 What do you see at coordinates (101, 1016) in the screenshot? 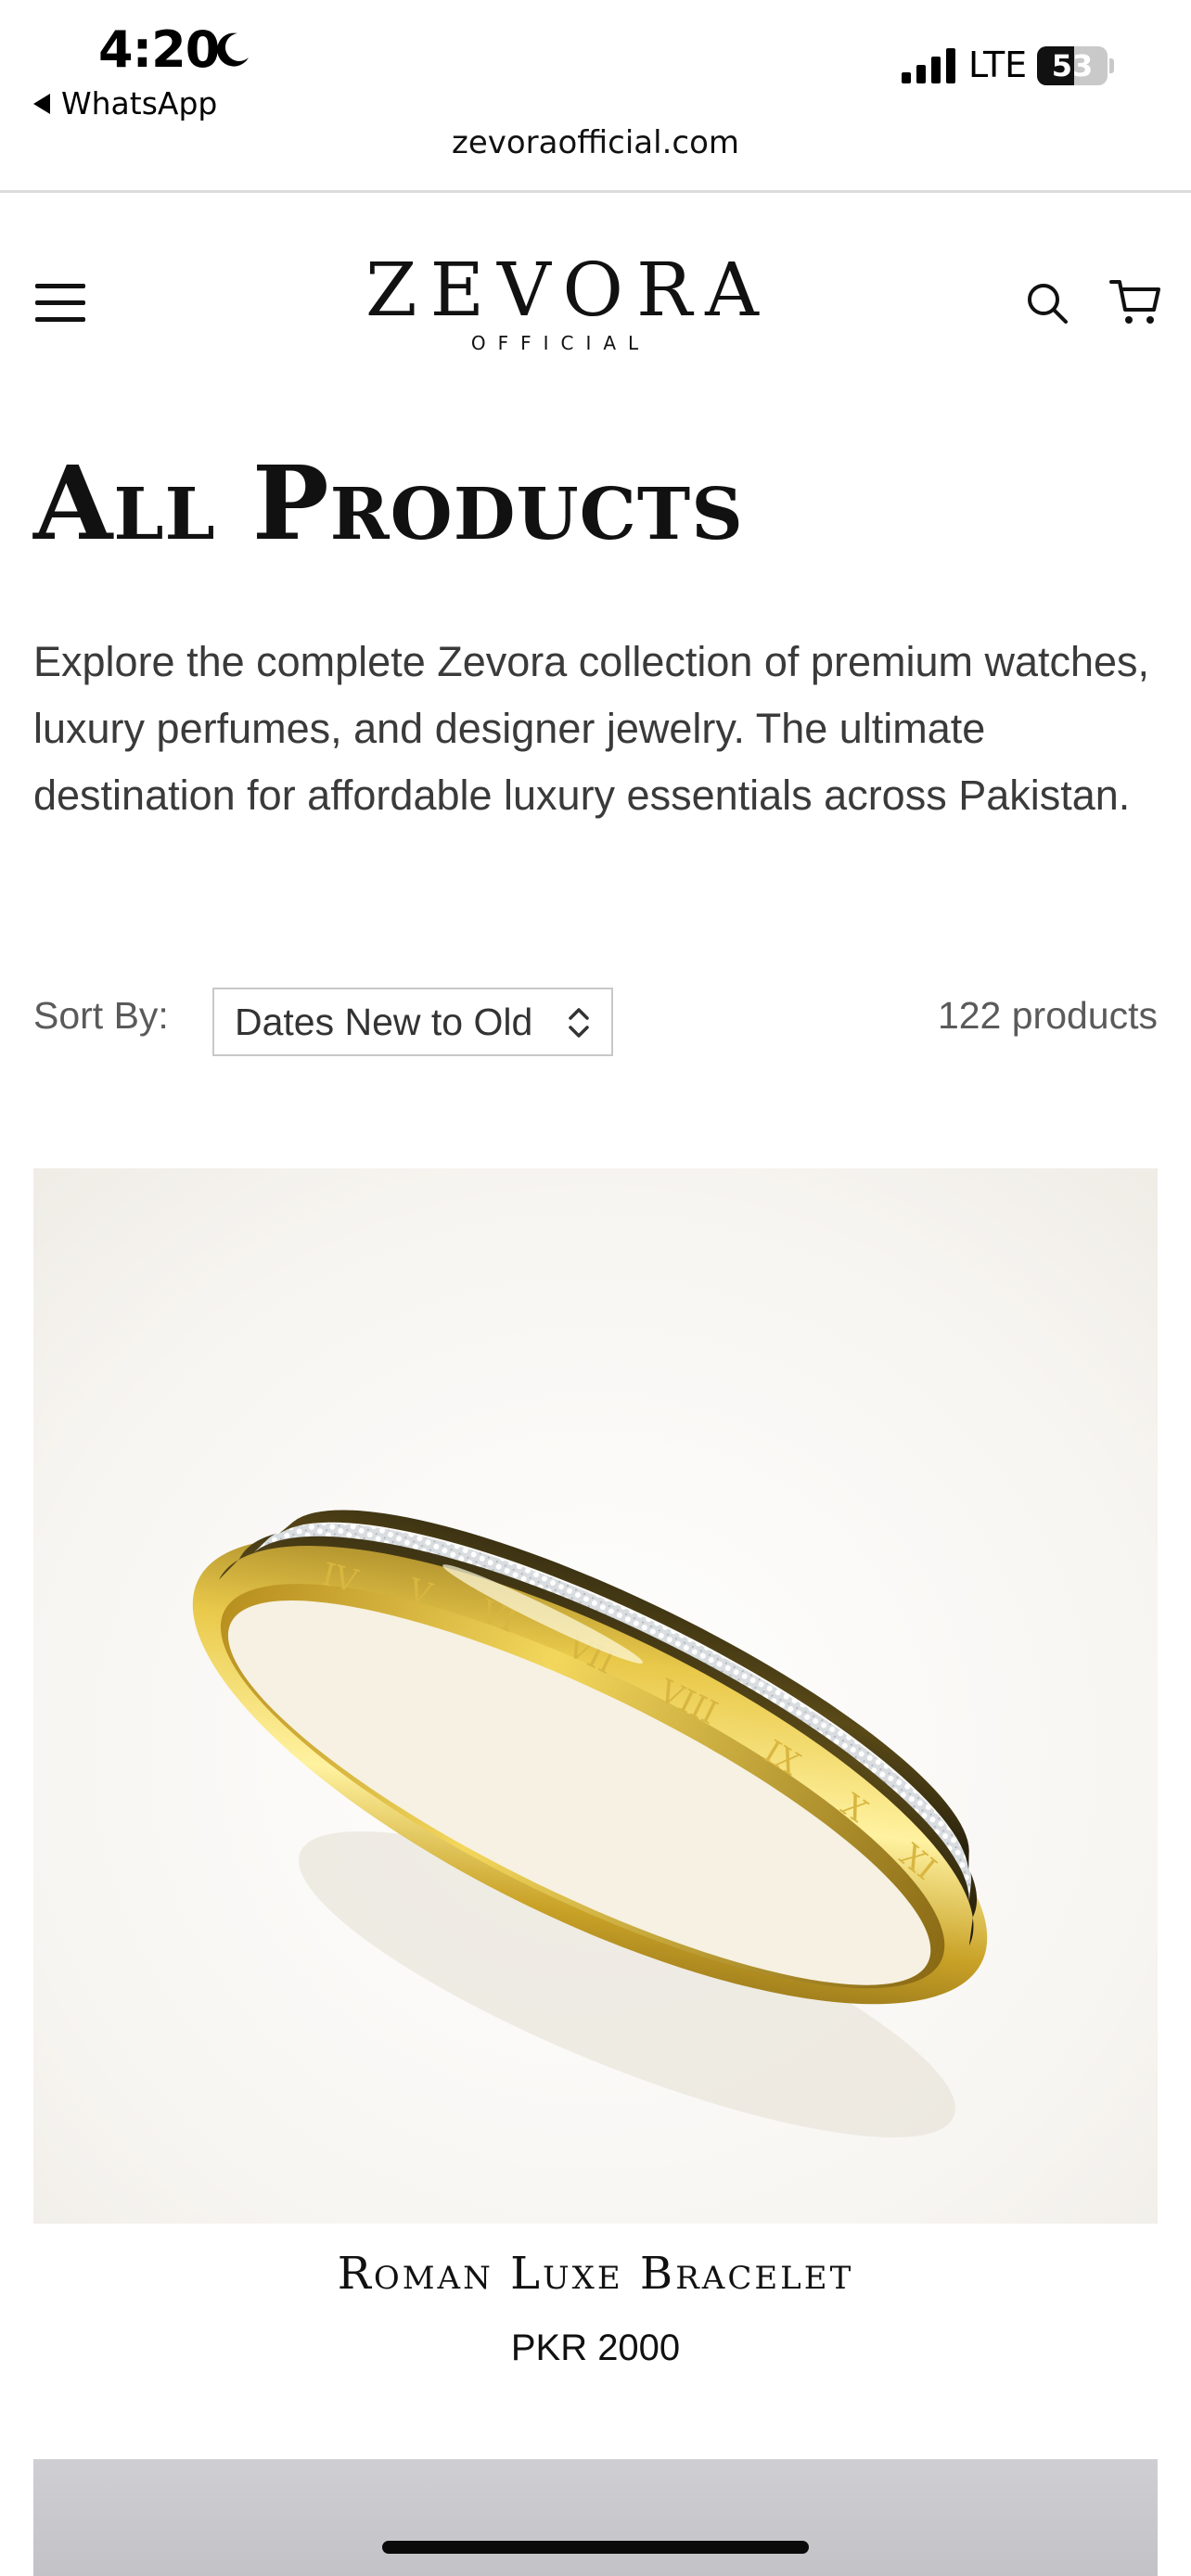
I see `sort-label: Sort By:` at bounding box center [101, 1016].